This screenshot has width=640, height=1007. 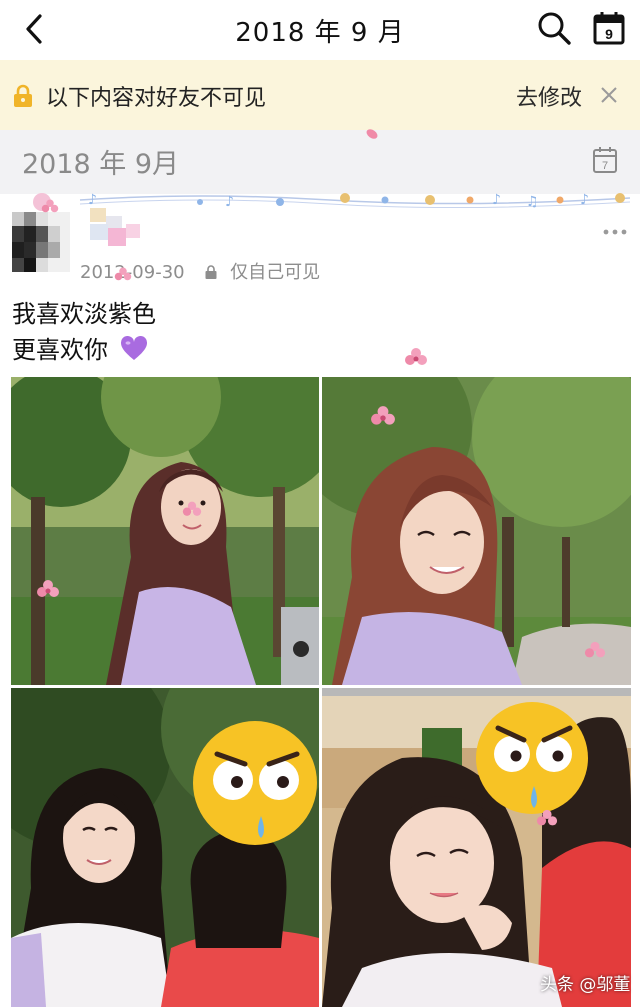 I want to click on post-text: 我喜欢淡紫色 更喜欢你, so click(x=84, y=332).